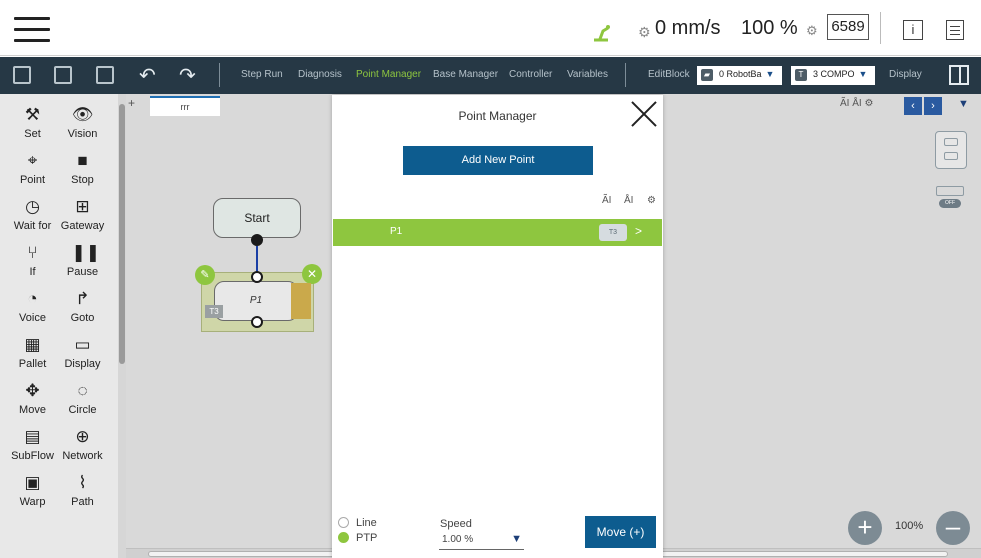 This screenshot has width=981, height=558. Describe the element at coordinates (707, 75) in the screenshot. I see `base-icon: ▰` at that location.